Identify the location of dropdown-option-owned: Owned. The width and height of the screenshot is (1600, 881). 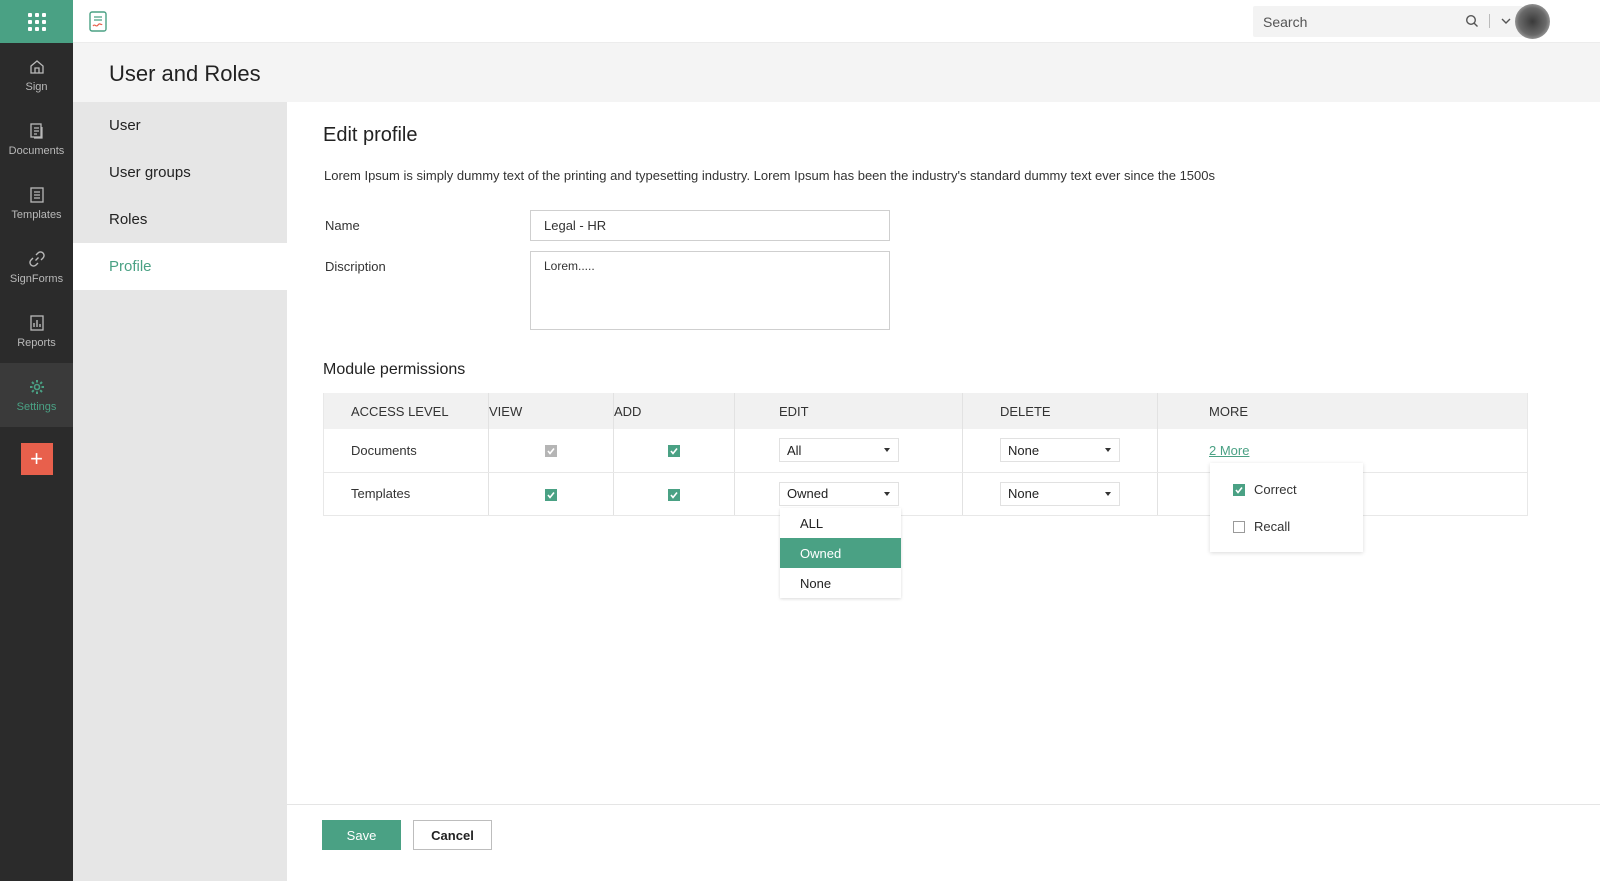
(840, 553).